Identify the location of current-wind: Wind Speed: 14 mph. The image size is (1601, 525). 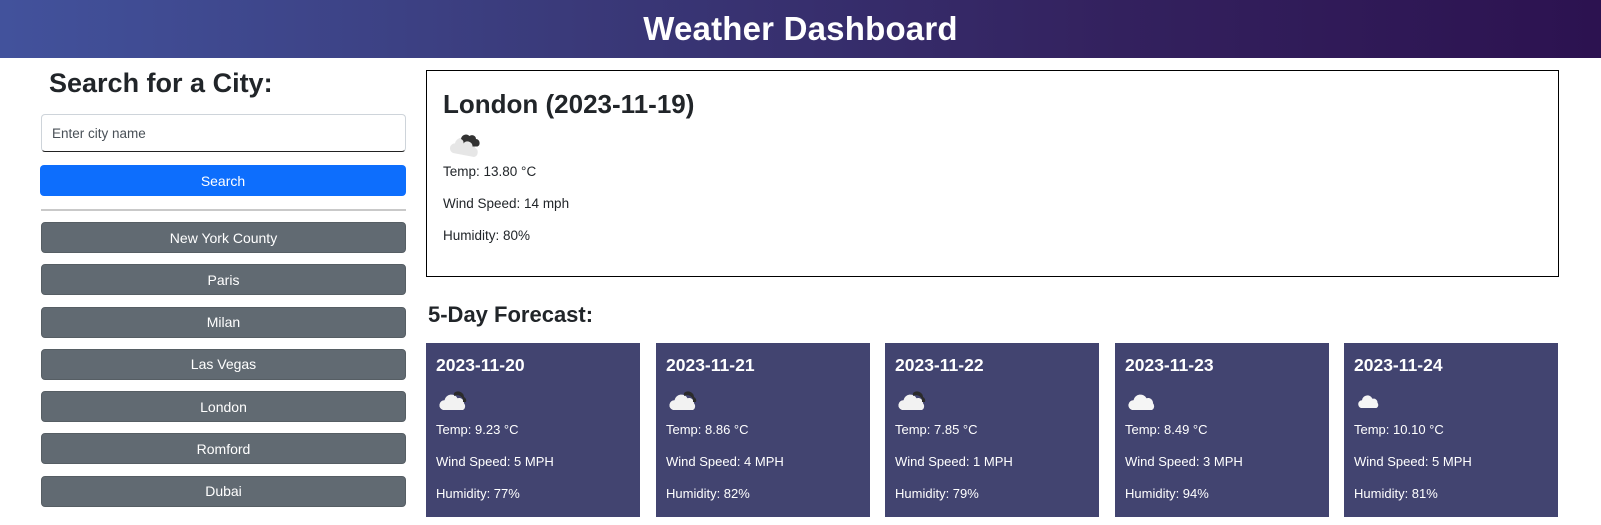
(506, 203).